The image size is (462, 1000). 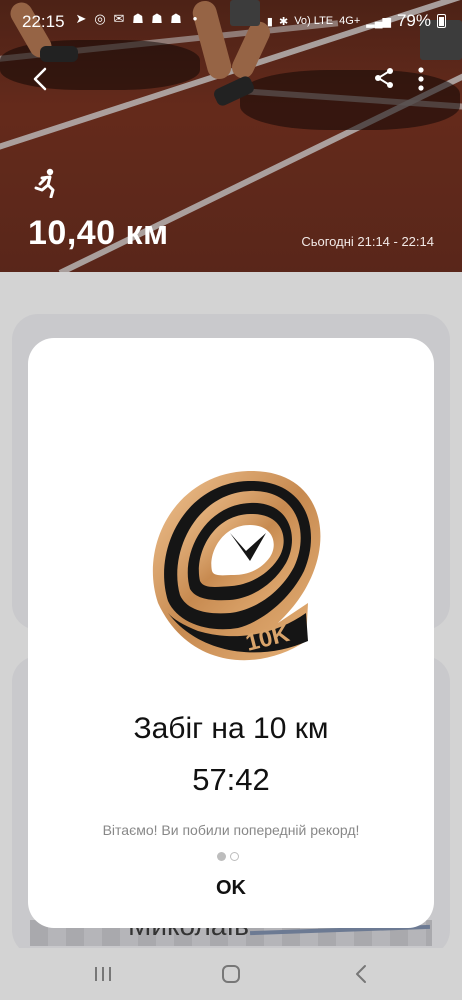 I want to click on 10k-badge-icon: 10K, so click(x=236, y=565).